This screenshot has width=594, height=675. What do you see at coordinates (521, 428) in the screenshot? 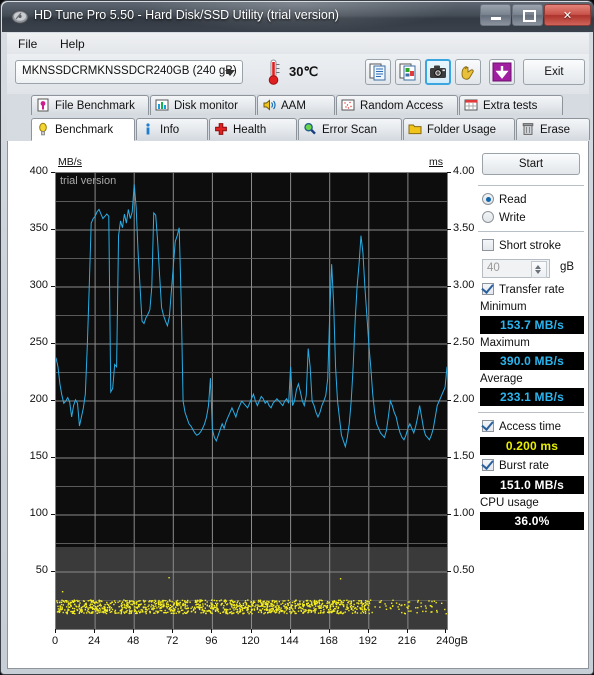
I see `checkbox-access-time: Access time` at bounding box center [521, 428].